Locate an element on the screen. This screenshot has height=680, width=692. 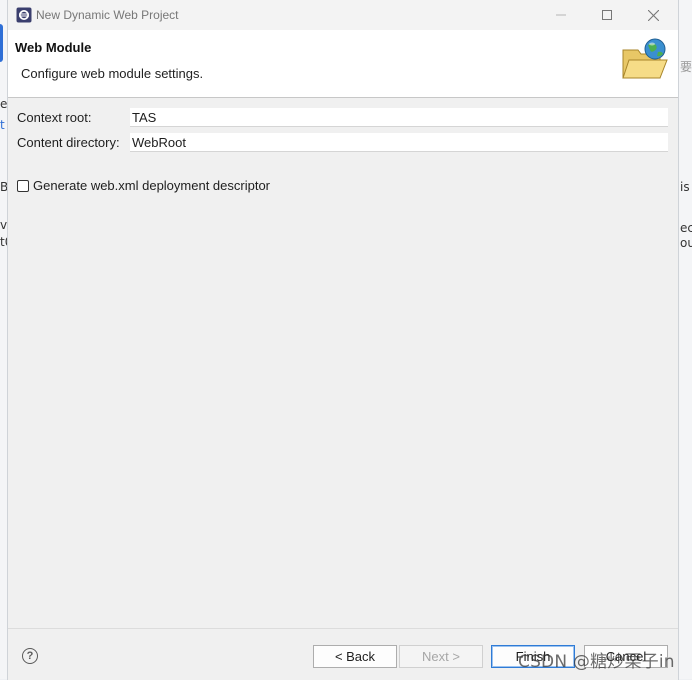
watermark: CSDN @糖炒栗子in is located at coordinates (596, 662).